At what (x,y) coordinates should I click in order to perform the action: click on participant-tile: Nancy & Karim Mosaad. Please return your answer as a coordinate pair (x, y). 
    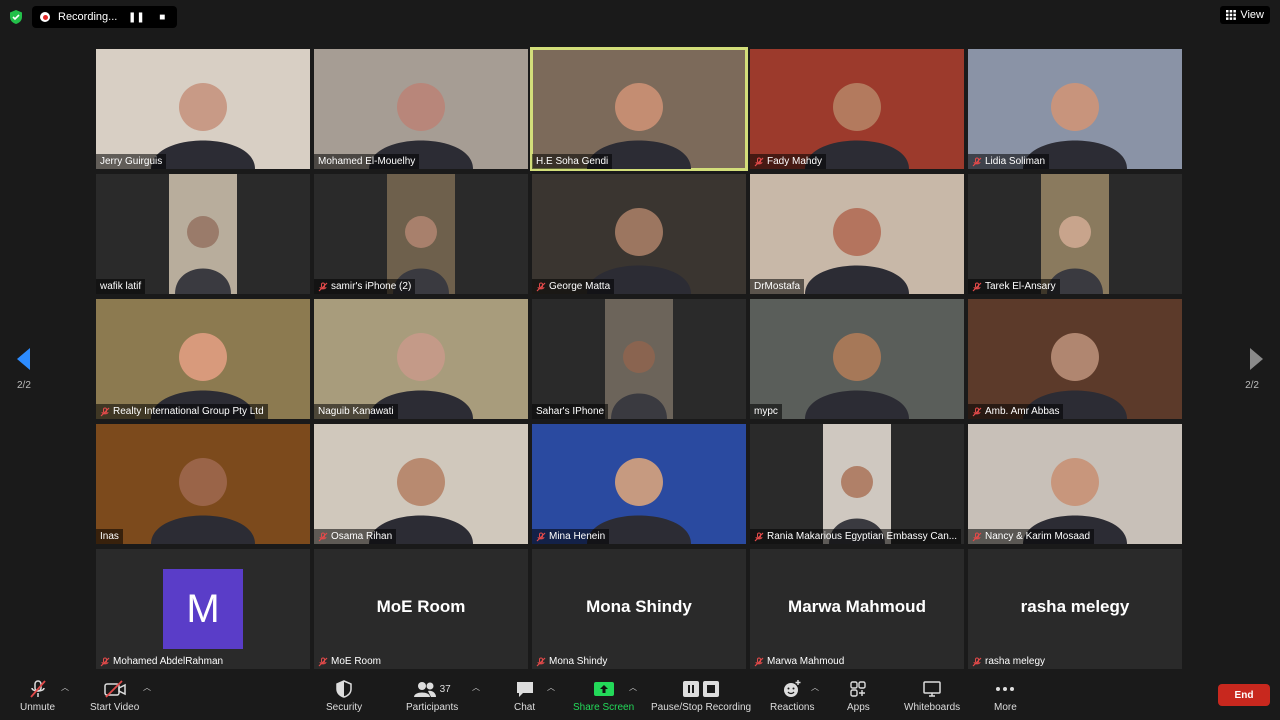
    Looking at the image, I should click on (1075, 484).